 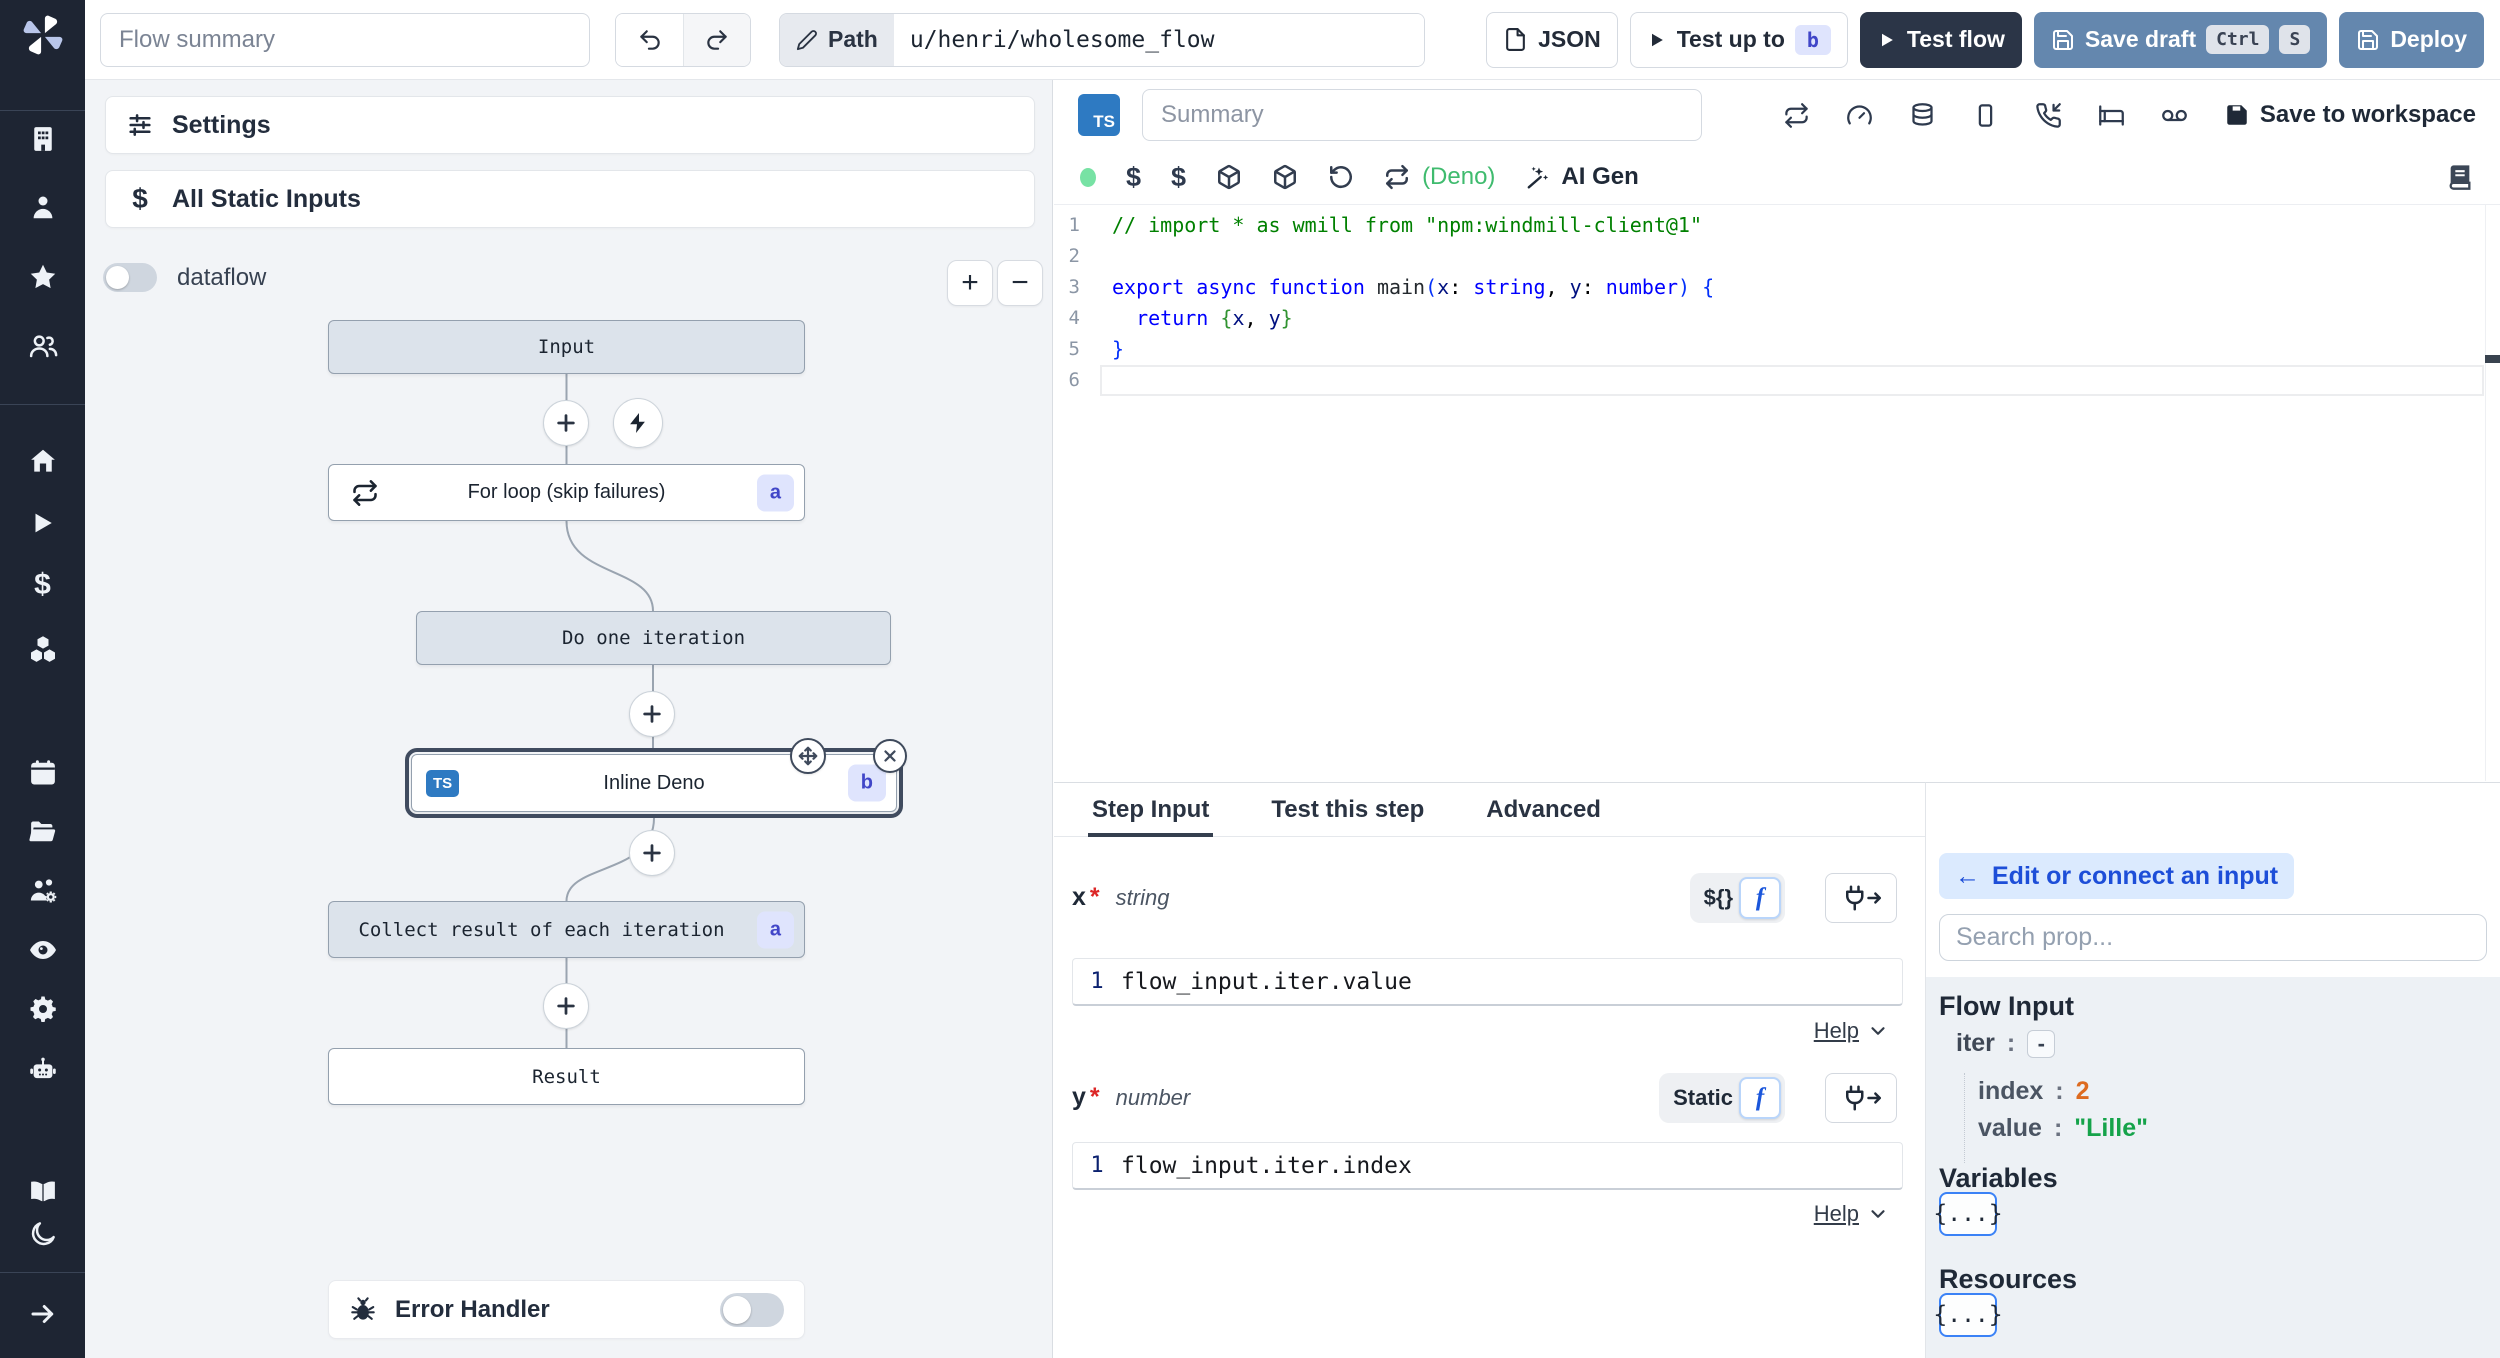 I want to click on delete-node-button, so click(x=890, y=756).